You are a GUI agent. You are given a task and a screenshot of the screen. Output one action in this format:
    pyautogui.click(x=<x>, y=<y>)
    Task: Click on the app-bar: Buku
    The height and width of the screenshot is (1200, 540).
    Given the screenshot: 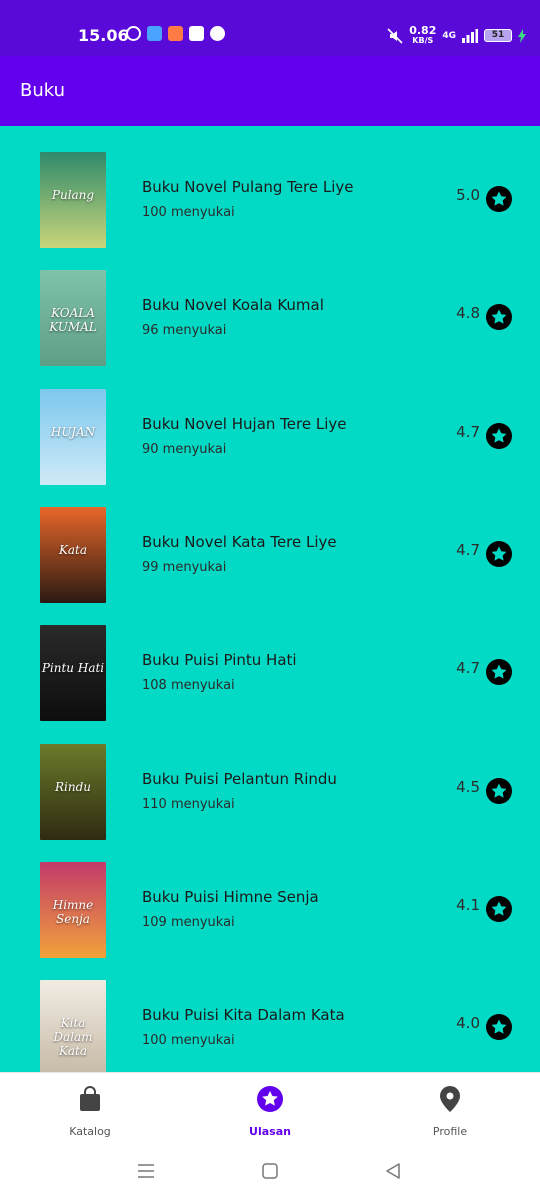 What is the action you would take?
    pyautogui.click(x=270, y=91)
    